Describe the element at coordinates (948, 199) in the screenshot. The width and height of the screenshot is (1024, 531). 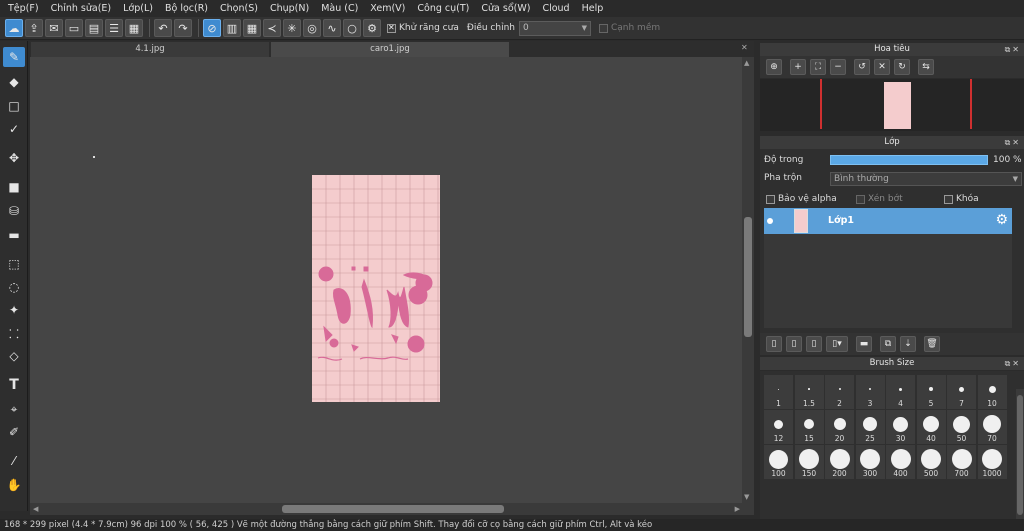
I see `lock-box` at that location.